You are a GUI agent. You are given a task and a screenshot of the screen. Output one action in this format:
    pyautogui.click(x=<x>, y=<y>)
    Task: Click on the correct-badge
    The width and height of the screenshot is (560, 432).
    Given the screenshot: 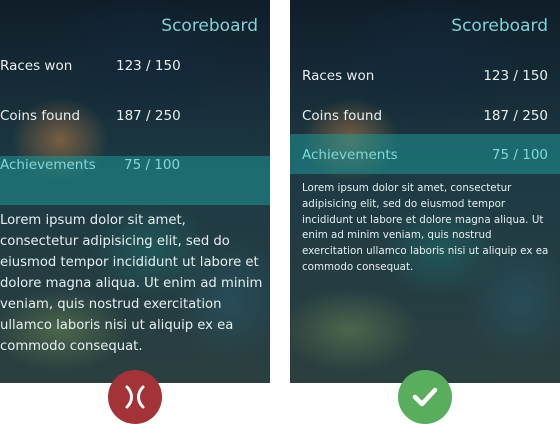 What is the action you would take?
    pyautogui.click(x=425, y=397)
    